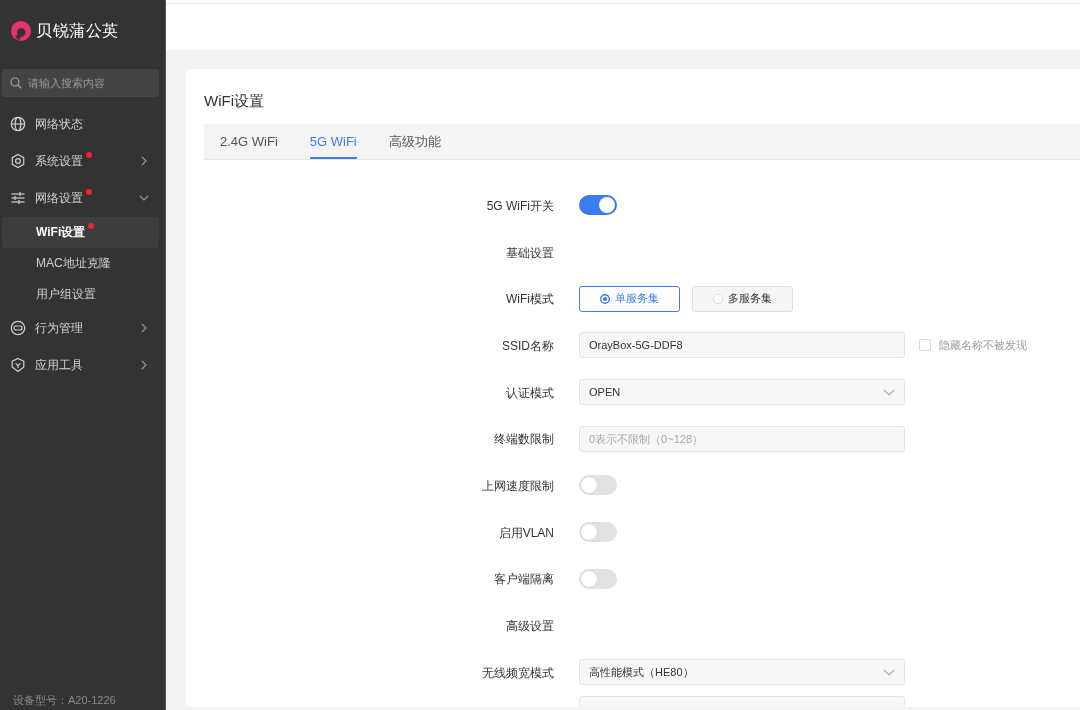 Image resolution: width=1080 pixels, height=710 pixels. I want to click on text-field: 0表示不限制（0~128）, so click(742, 438).